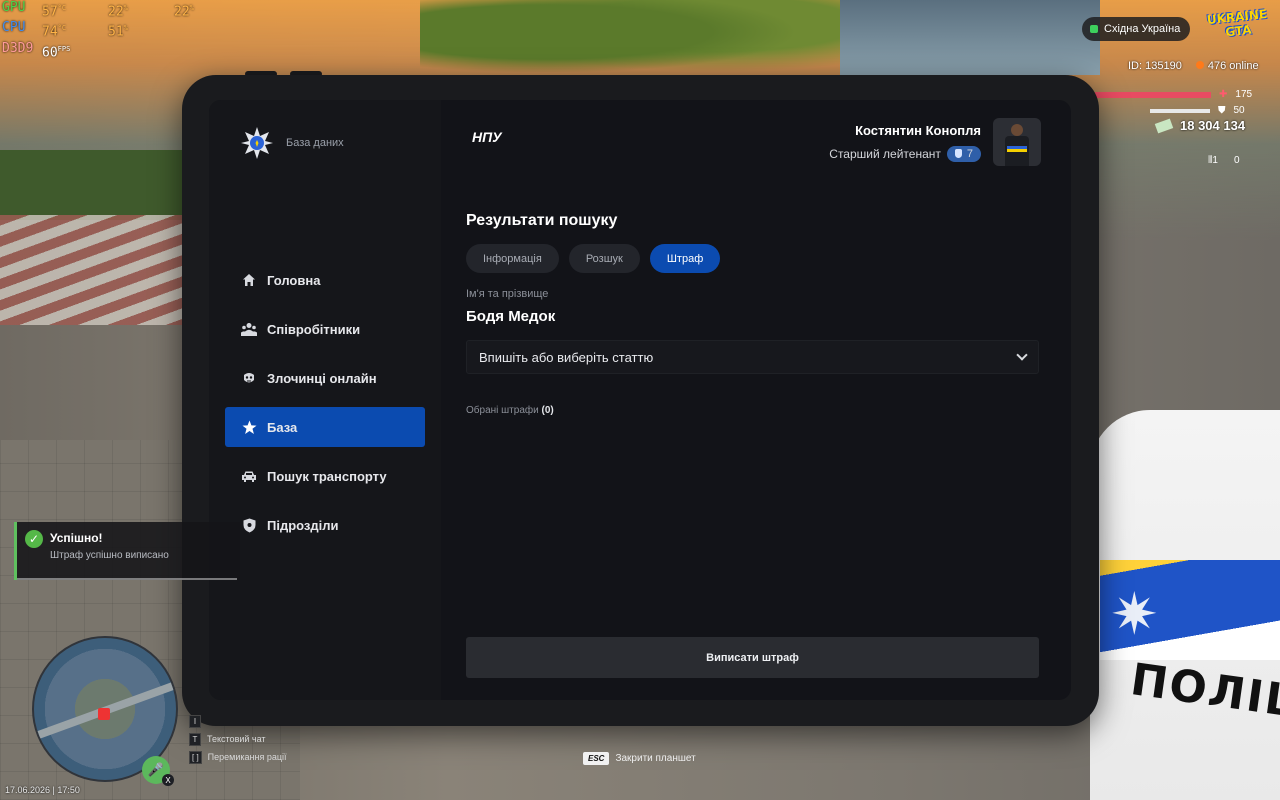 This screenshot has width=1280, height=800. Describe the element at coordinates (963, 153) in the screenshot. I see `rank-badge: 7` at that location.